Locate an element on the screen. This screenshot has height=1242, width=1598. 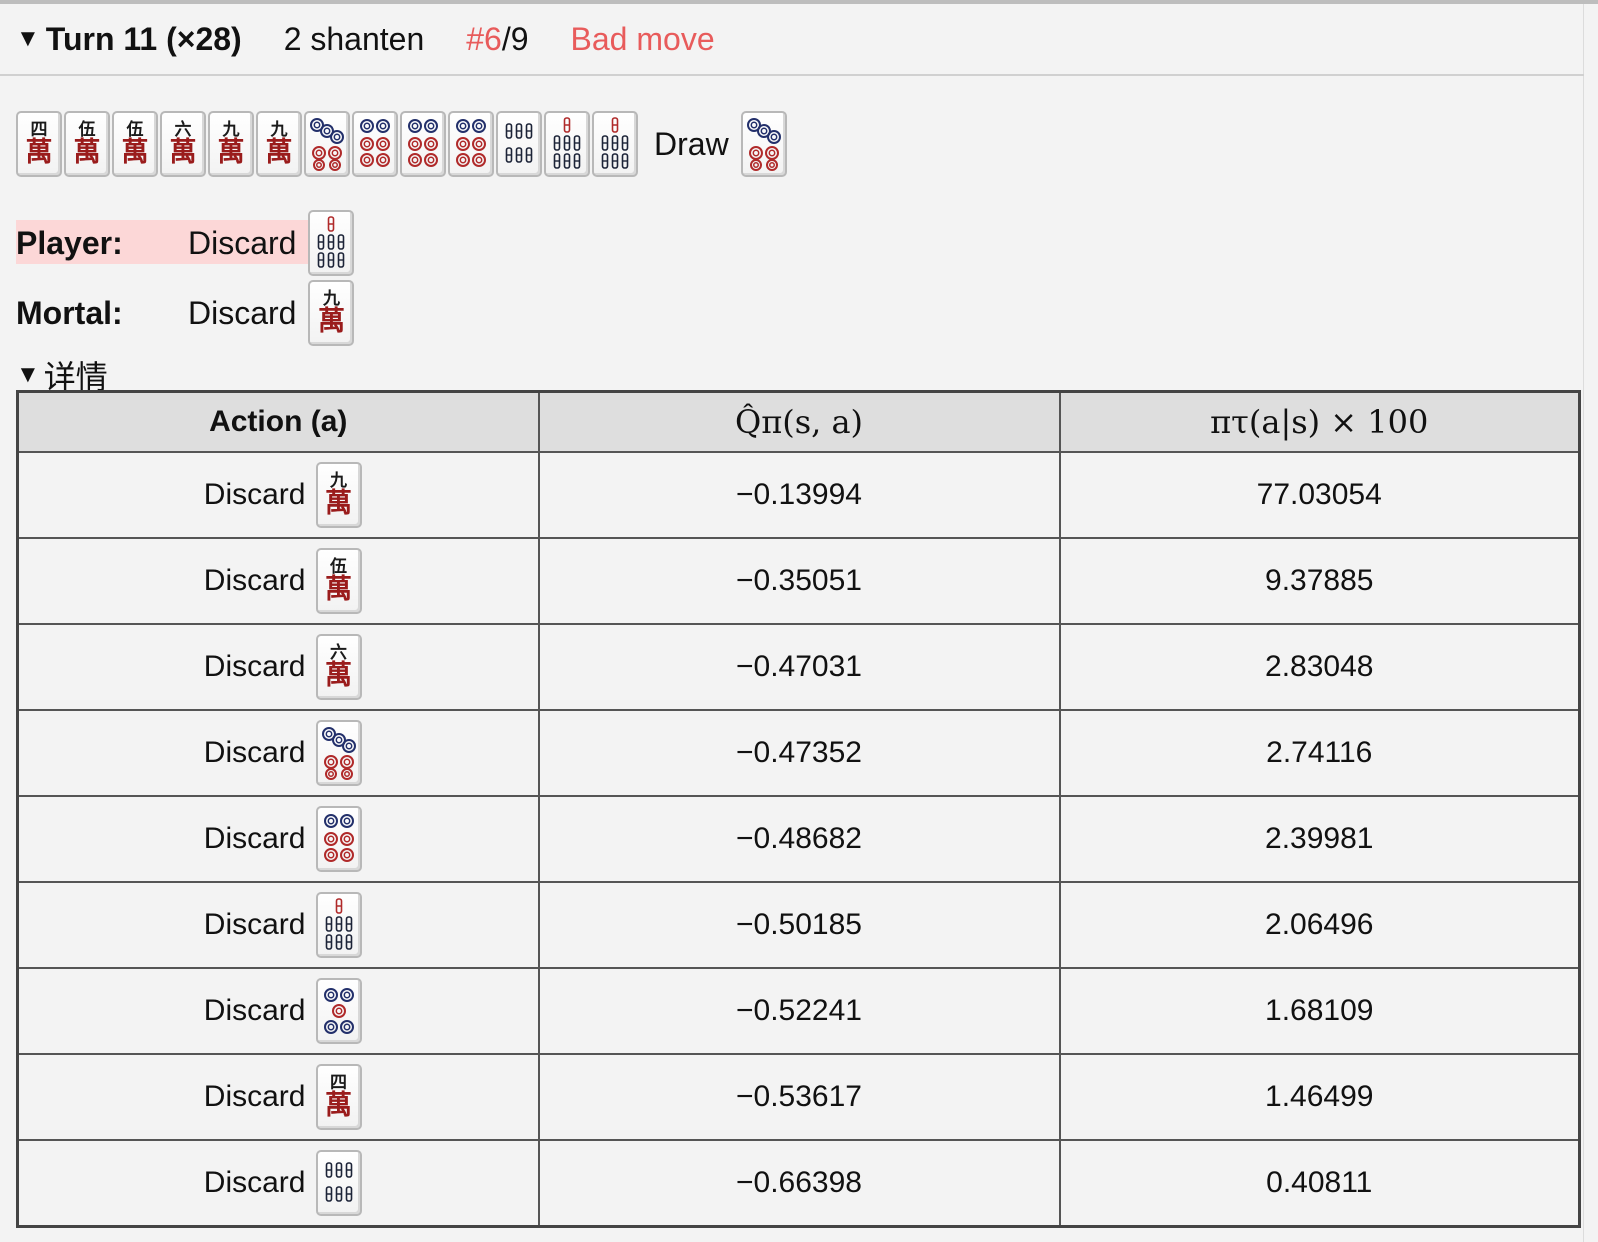
q-value-cell: −0.66398 is located at coordinates (799, 1183).